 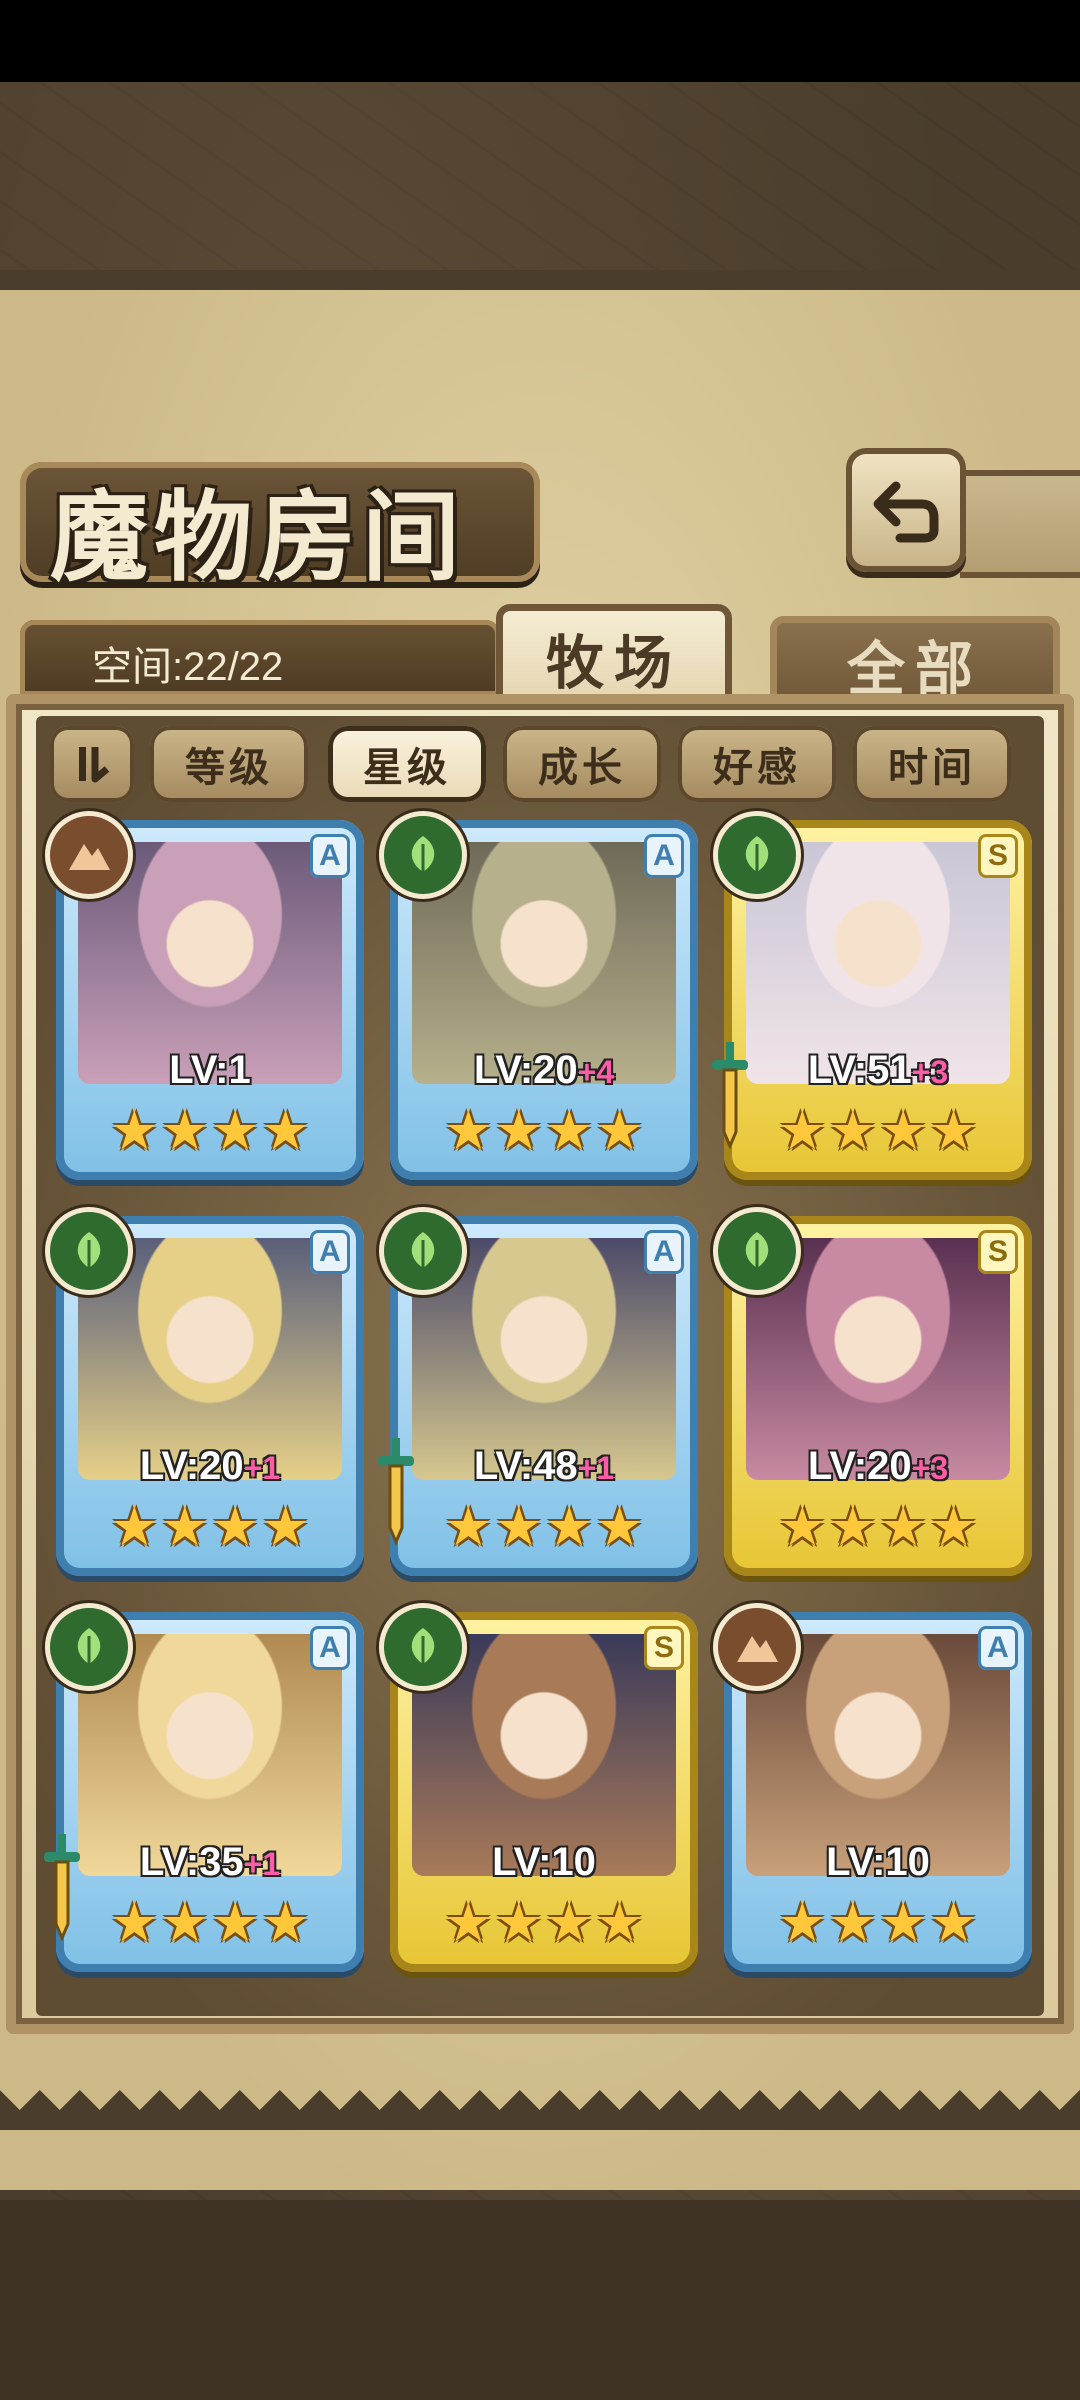 I want to click on capacity-label: 空间:22/22, so click(x=188, y=667).